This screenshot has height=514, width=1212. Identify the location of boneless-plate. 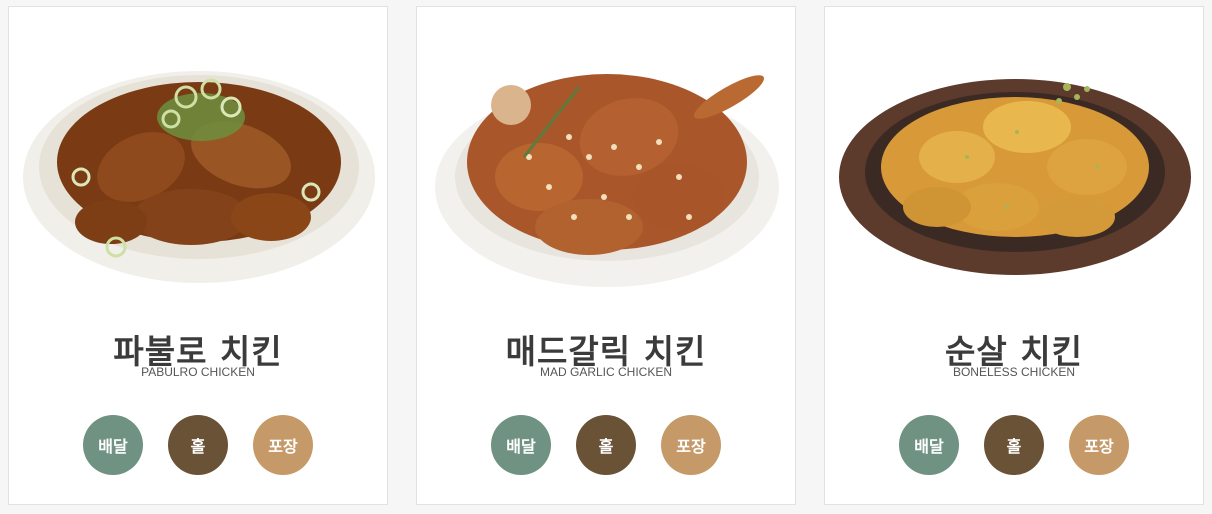
(1015, 177).